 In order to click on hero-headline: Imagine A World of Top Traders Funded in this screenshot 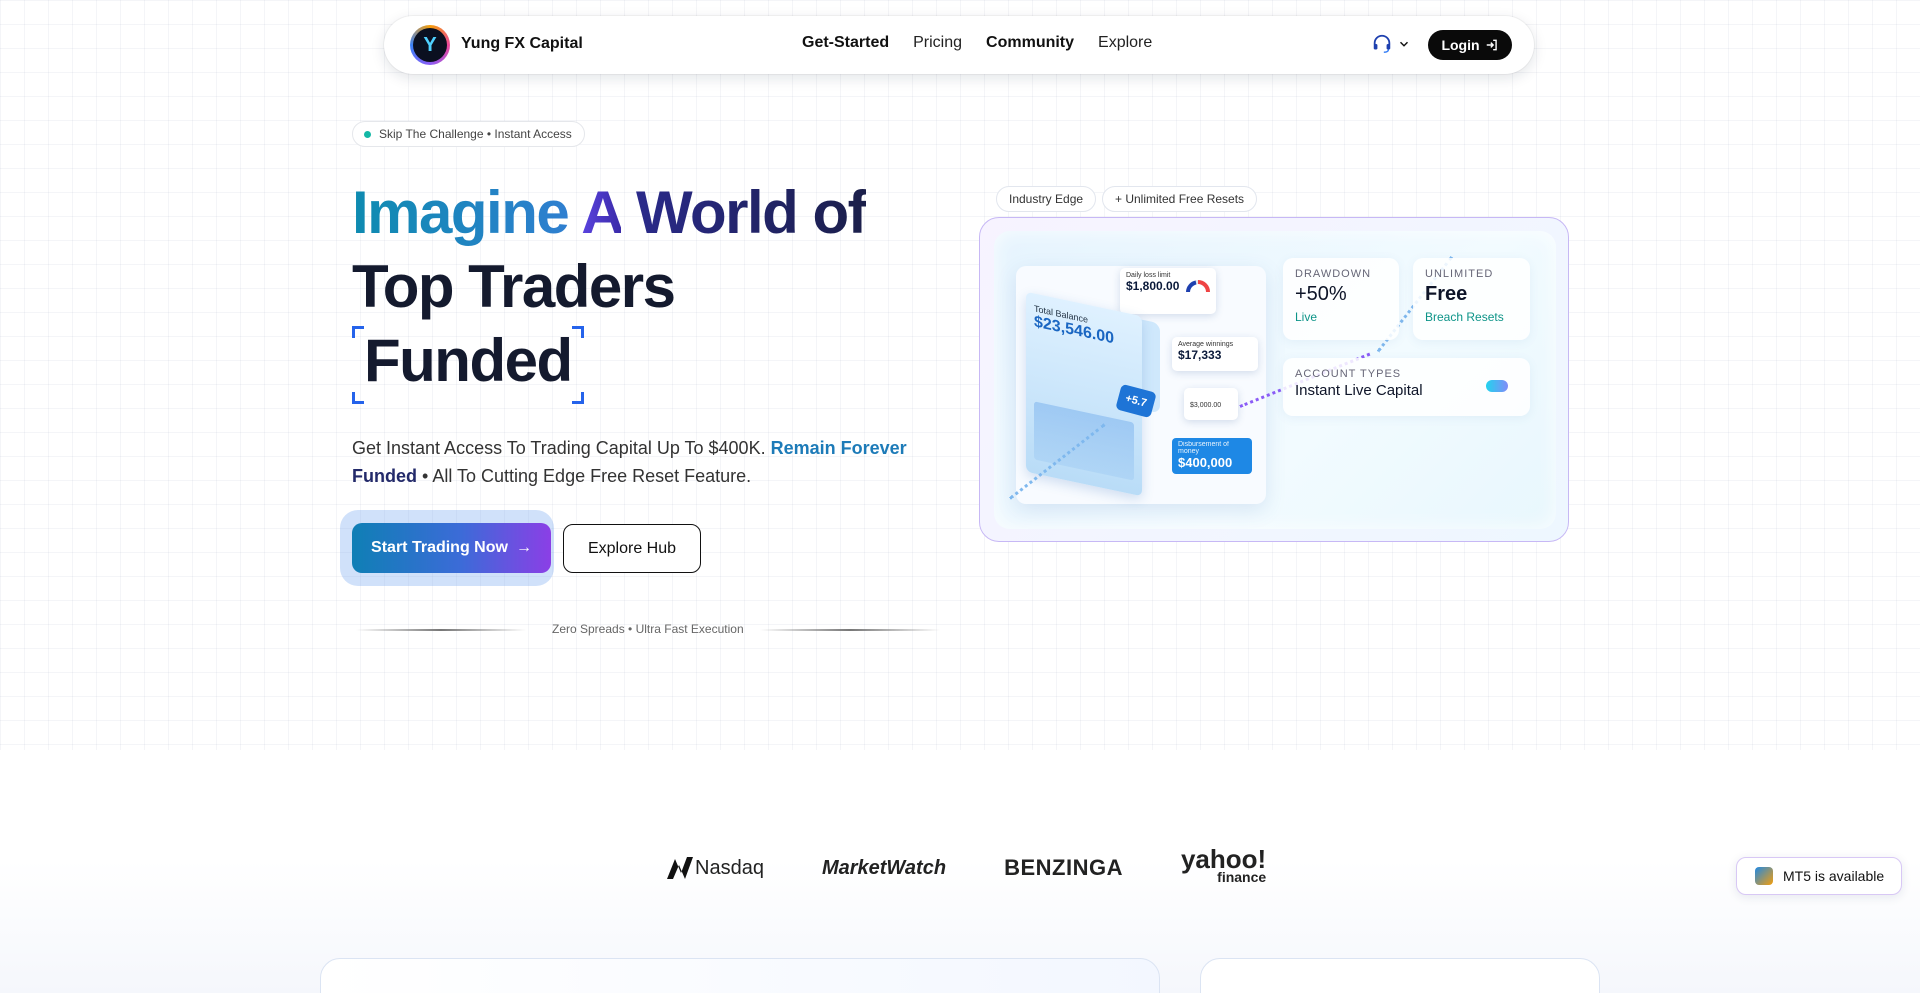, I will do `click(610, 290)`.